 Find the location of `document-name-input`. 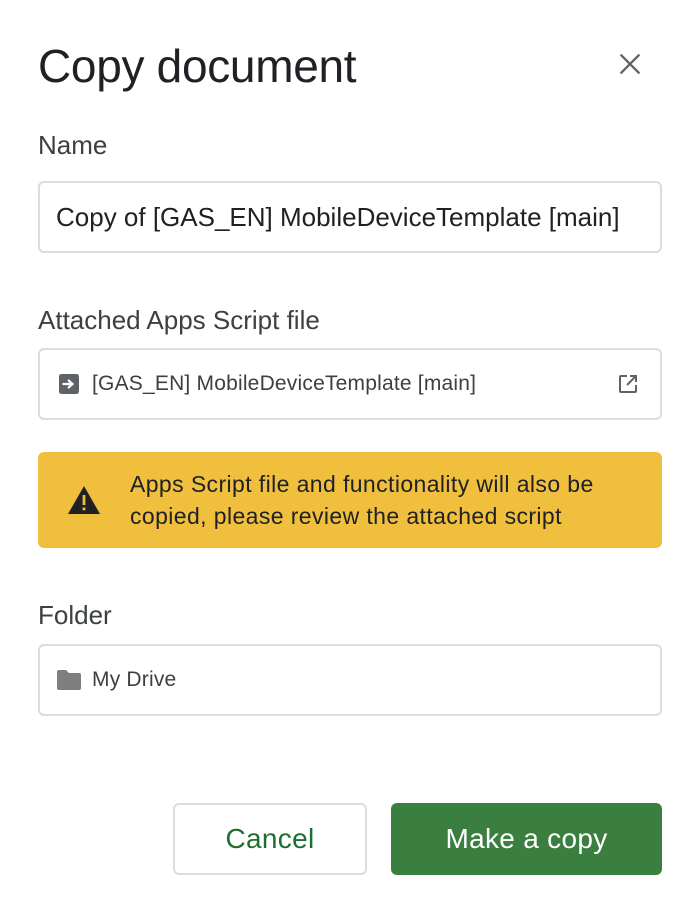

document-name-input is located at coordinates (350, 217).